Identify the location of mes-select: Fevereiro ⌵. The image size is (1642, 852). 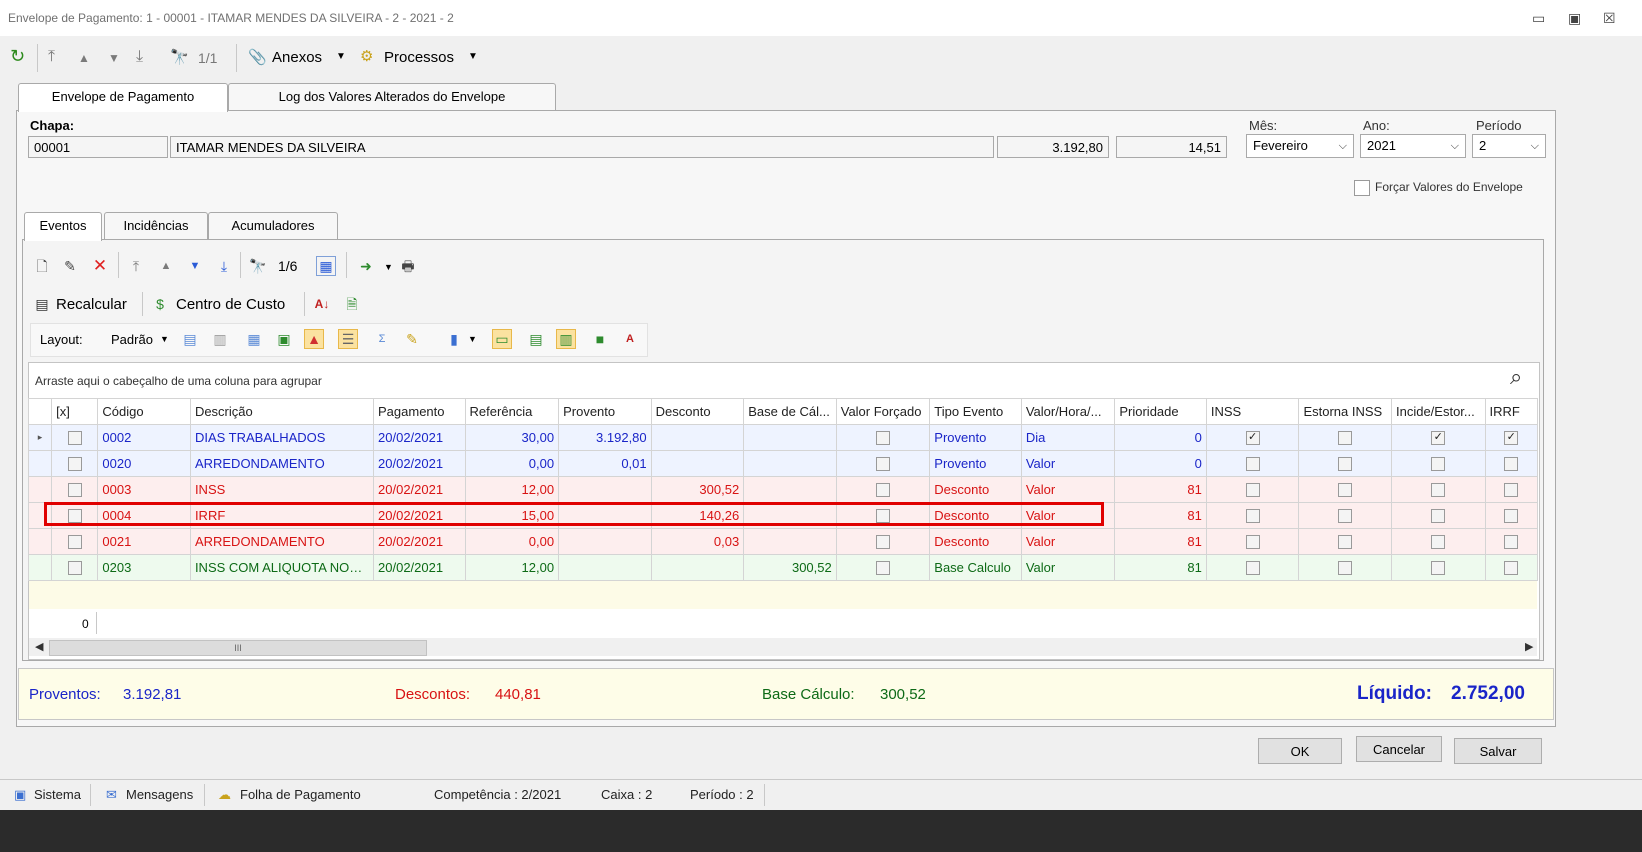
(1300, 146).